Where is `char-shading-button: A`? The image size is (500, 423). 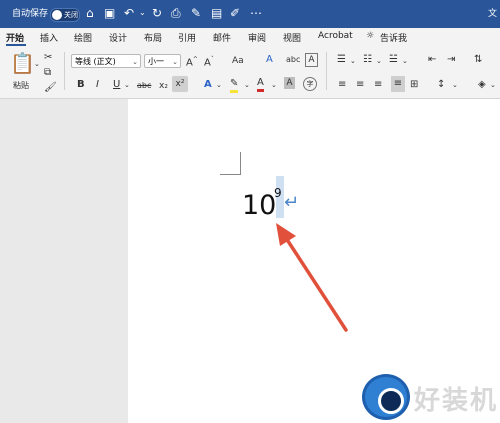
char-shading-button: A is located at coordinates (289, 83).